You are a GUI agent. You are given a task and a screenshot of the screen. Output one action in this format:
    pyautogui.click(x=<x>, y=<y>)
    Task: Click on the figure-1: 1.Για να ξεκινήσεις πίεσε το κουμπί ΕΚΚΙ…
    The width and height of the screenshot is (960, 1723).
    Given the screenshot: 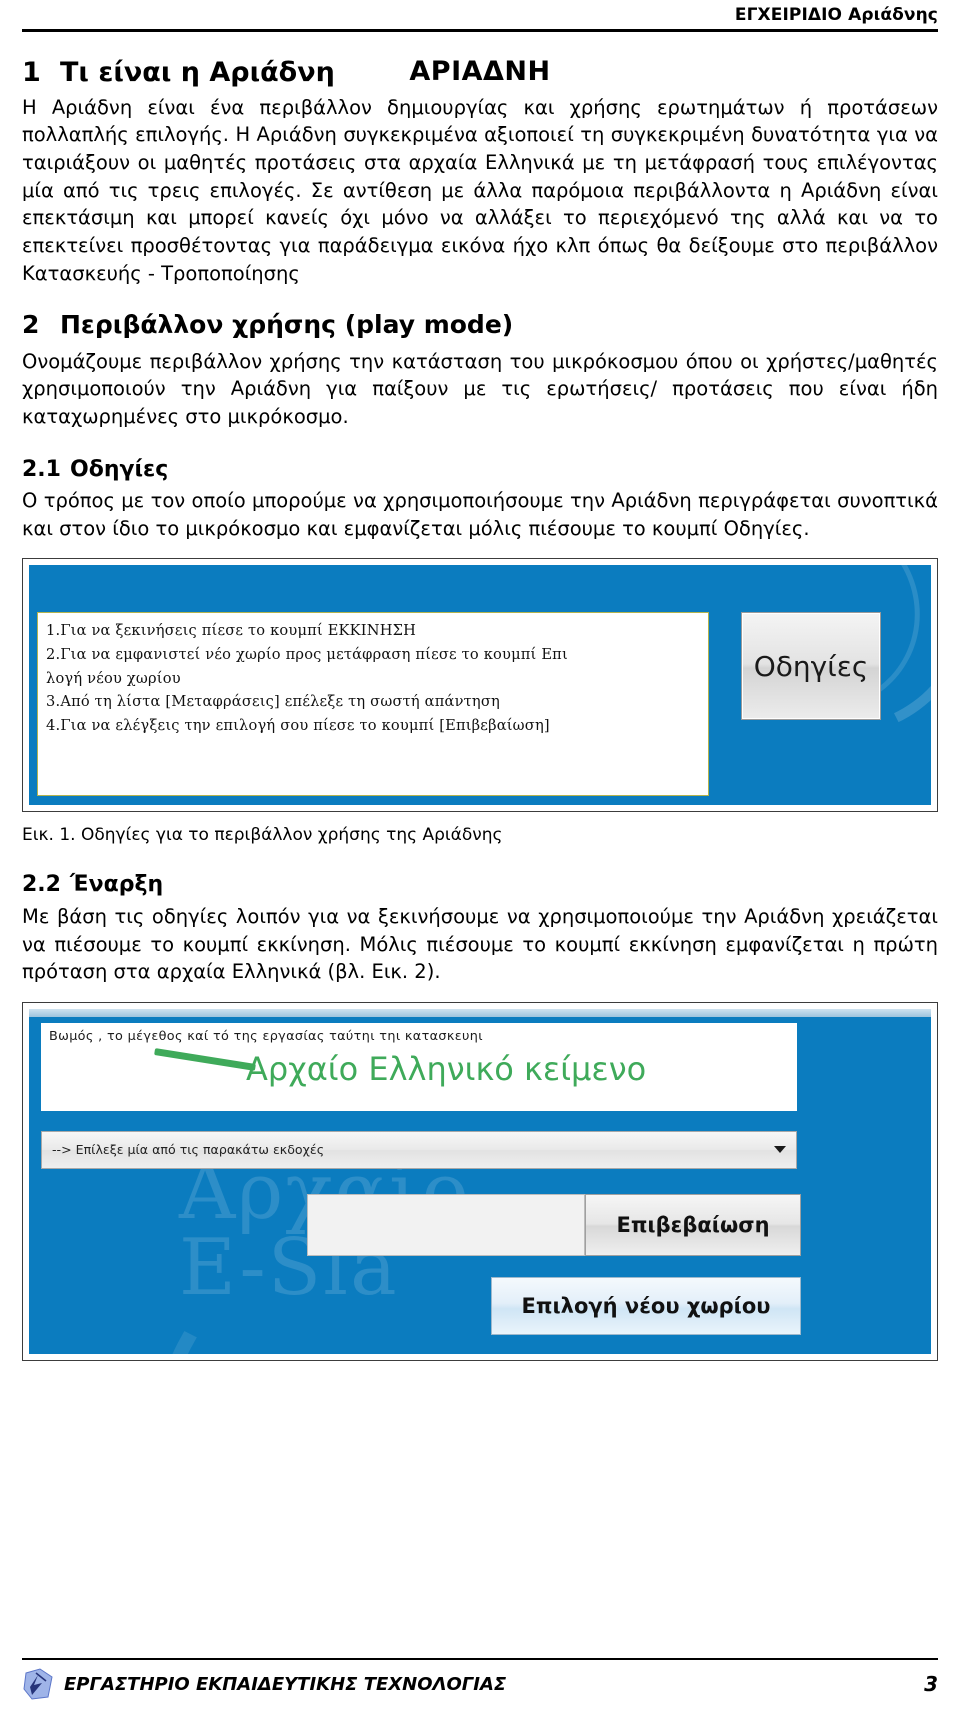 What is the action you would take?
    pyautogui.click(x=480, y=685)
    